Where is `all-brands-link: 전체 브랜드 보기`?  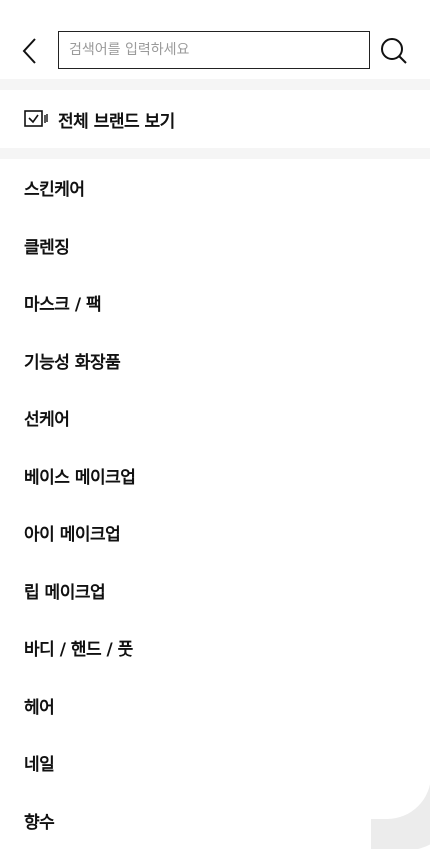 all-brands-link: 전체 브랜드 보기 is located at coordinates (215, 119).